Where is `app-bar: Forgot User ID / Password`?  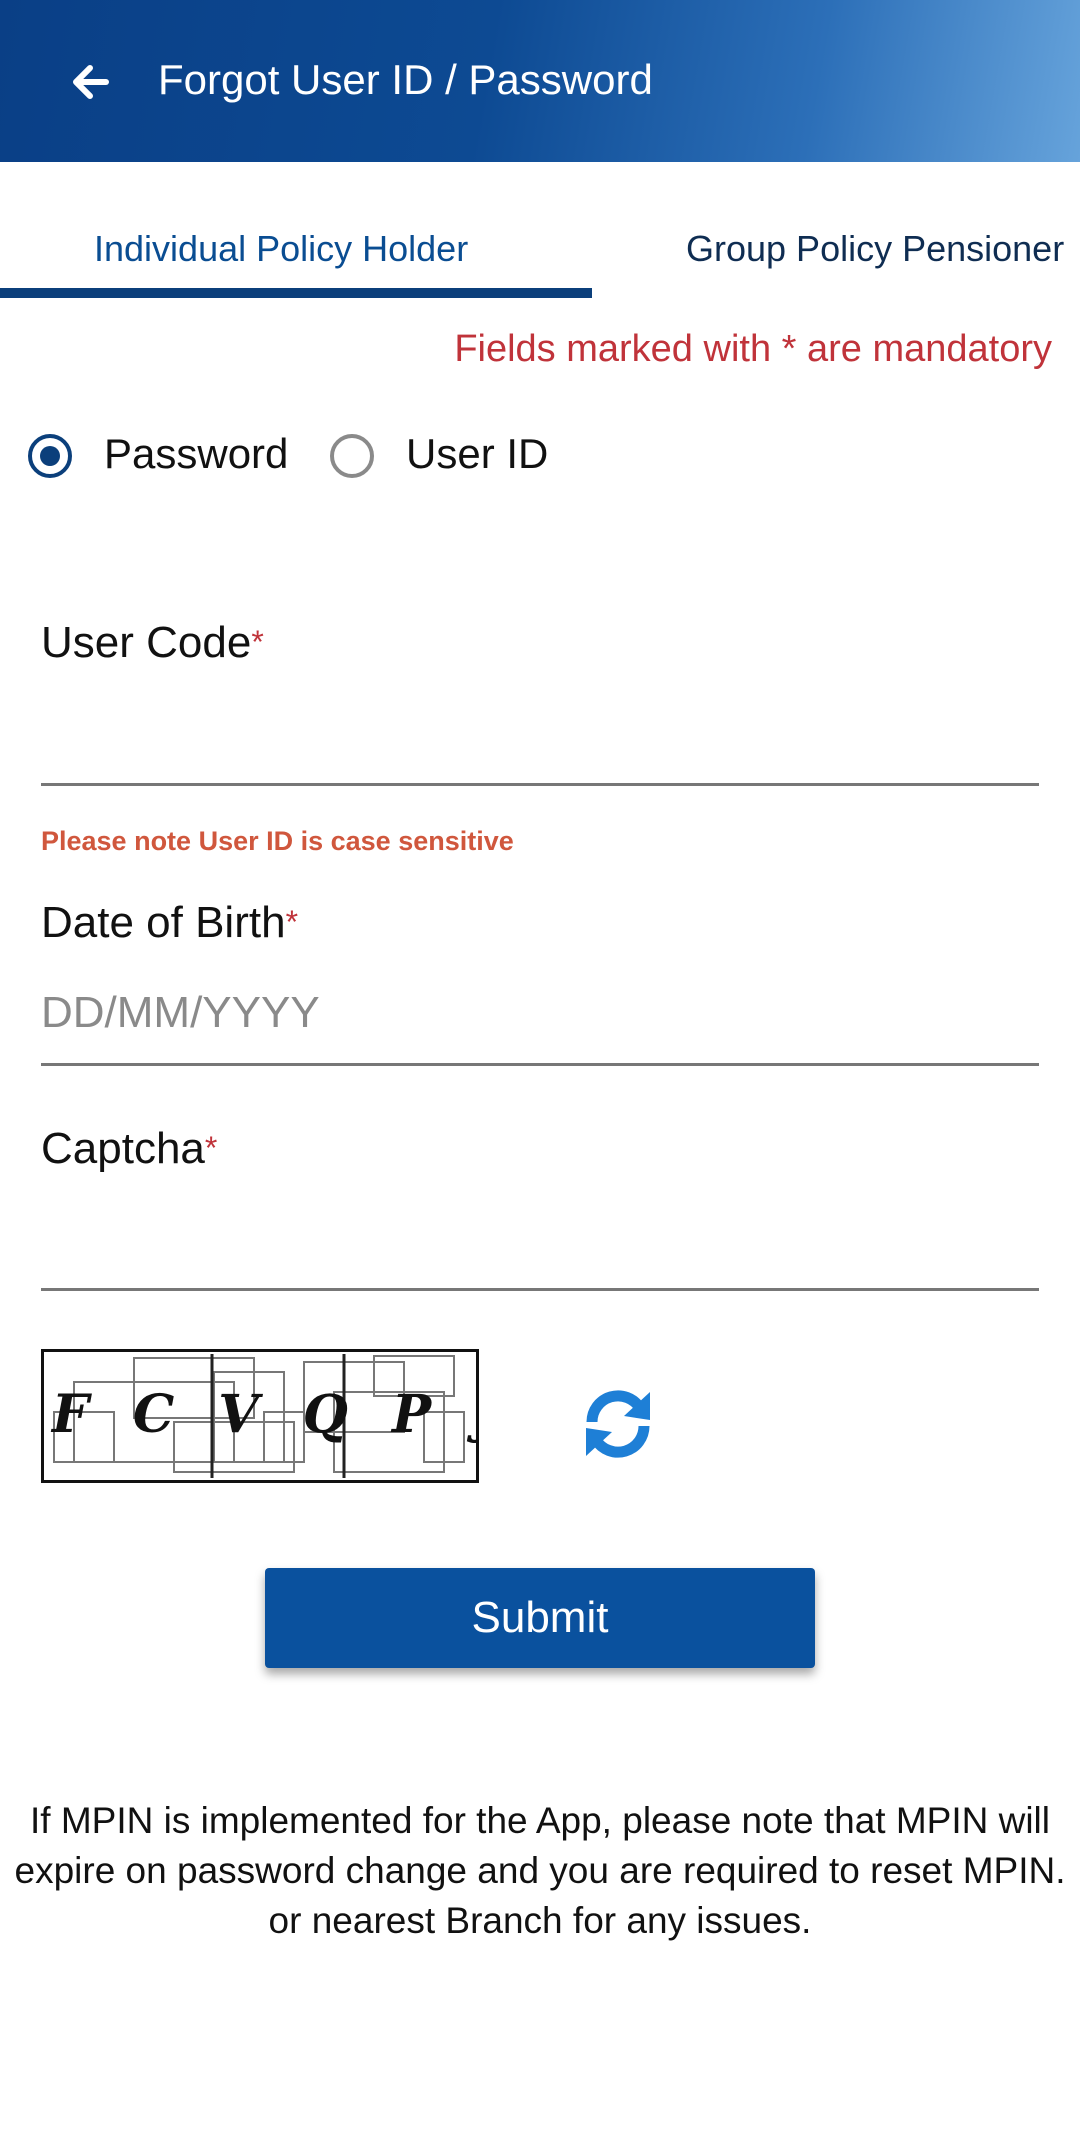
app-bar: Forgot User ID / Password is located at coordinates (540, 81).